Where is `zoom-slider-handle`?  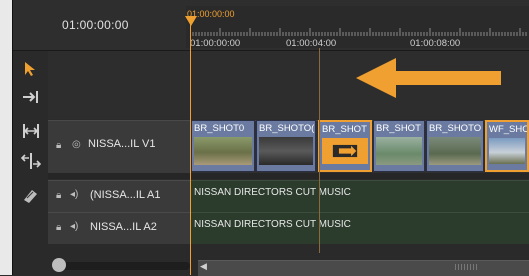 zoom-slider-handle is located at coordinates (59, 265).